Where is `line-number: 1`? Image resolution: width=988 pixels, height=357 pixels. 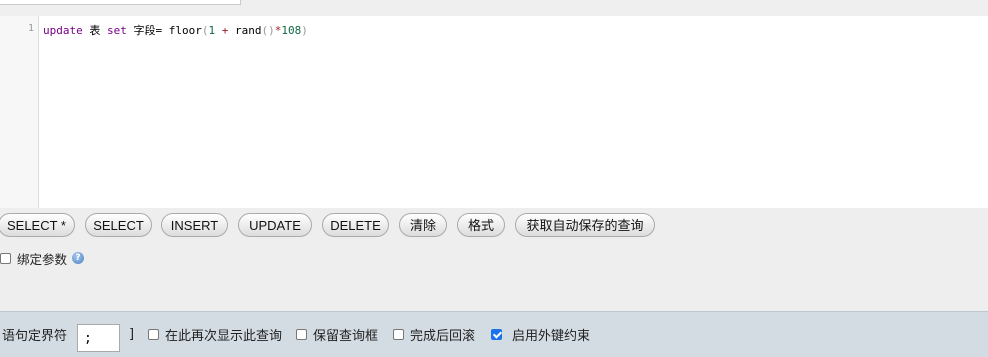 line-number: 1 is located at coordinates (30, 28).